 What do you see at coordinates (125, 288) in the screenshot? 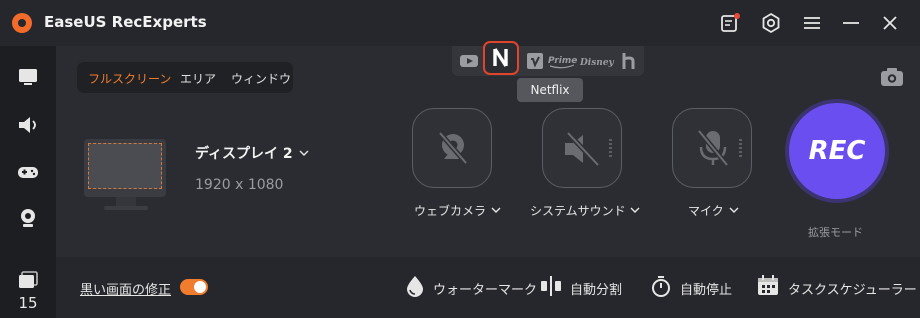
I see `black-screen-fix-link: 黒い画面の修正` at bounding box center [125, 288].